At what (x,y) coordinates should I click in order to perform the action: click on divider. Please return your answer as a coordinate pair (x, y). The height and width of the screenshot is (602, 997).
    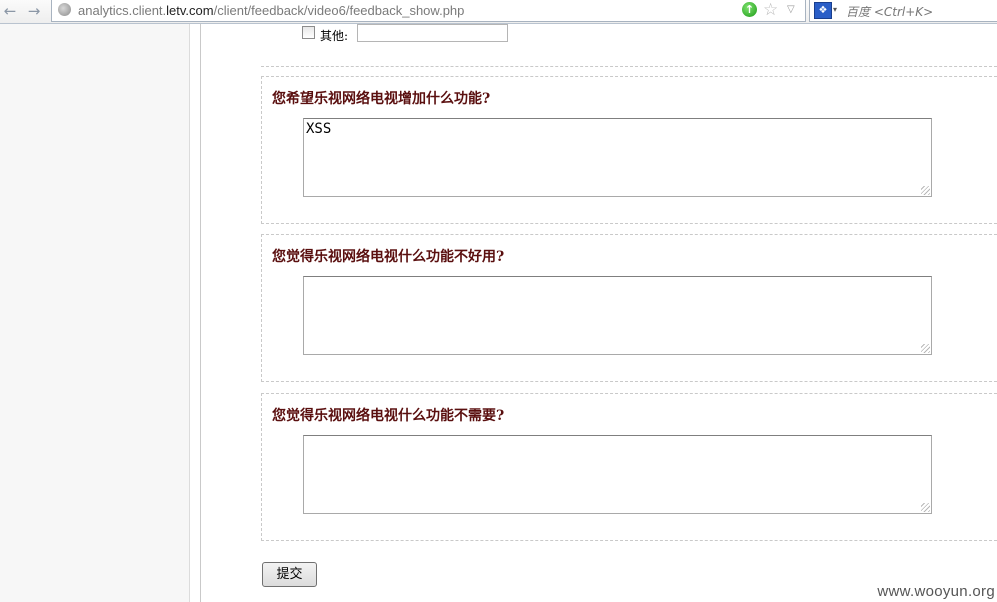
    Looking at the image, I should click on (200, 313).